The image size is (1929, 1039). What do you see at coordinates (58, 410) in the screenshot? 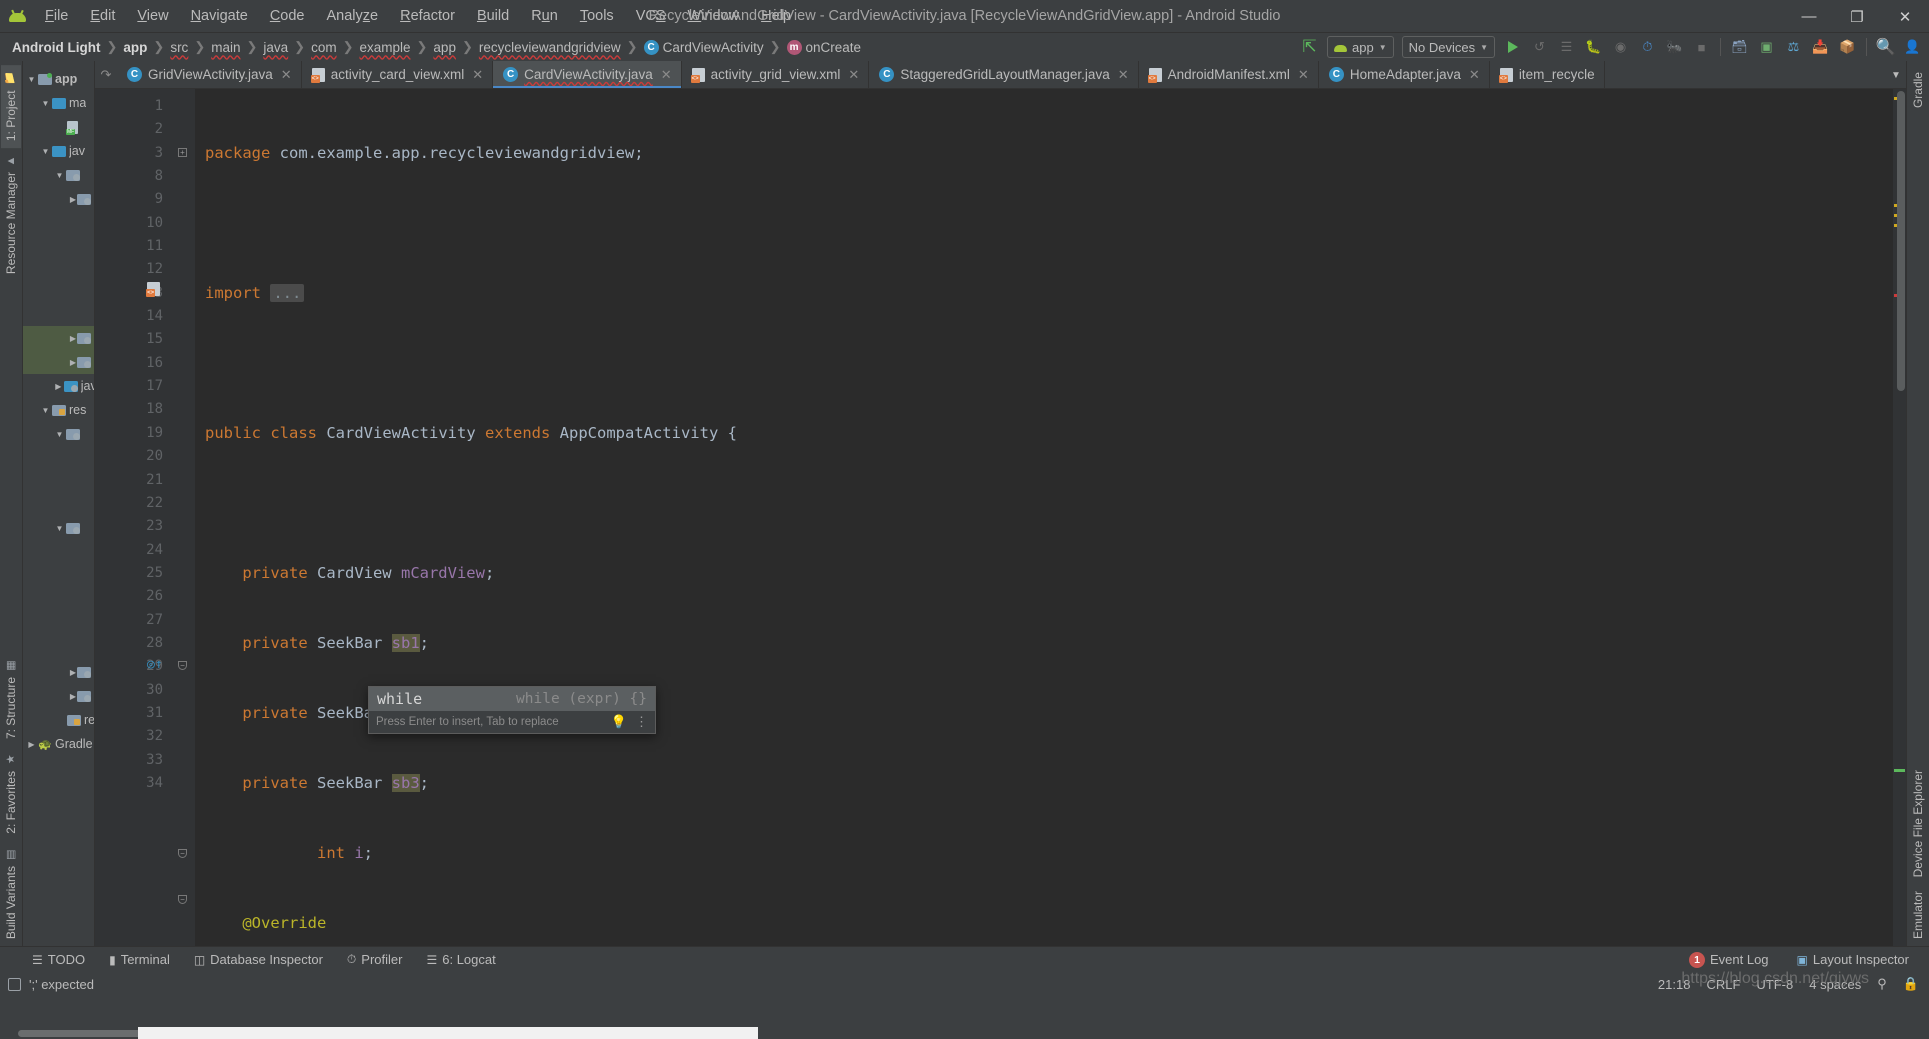
I see `tree-node: ▼ res` at bounding box center [58, 410].